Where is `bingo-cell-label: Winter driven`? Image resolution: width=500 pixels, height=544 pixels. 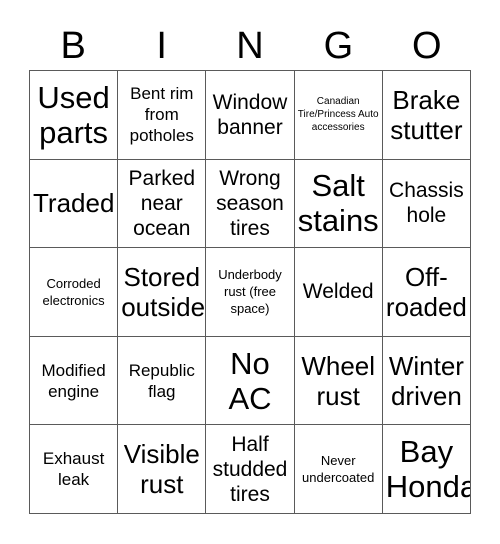
bingo-cell-label: Winter driven is located at coordinates (426, 380).